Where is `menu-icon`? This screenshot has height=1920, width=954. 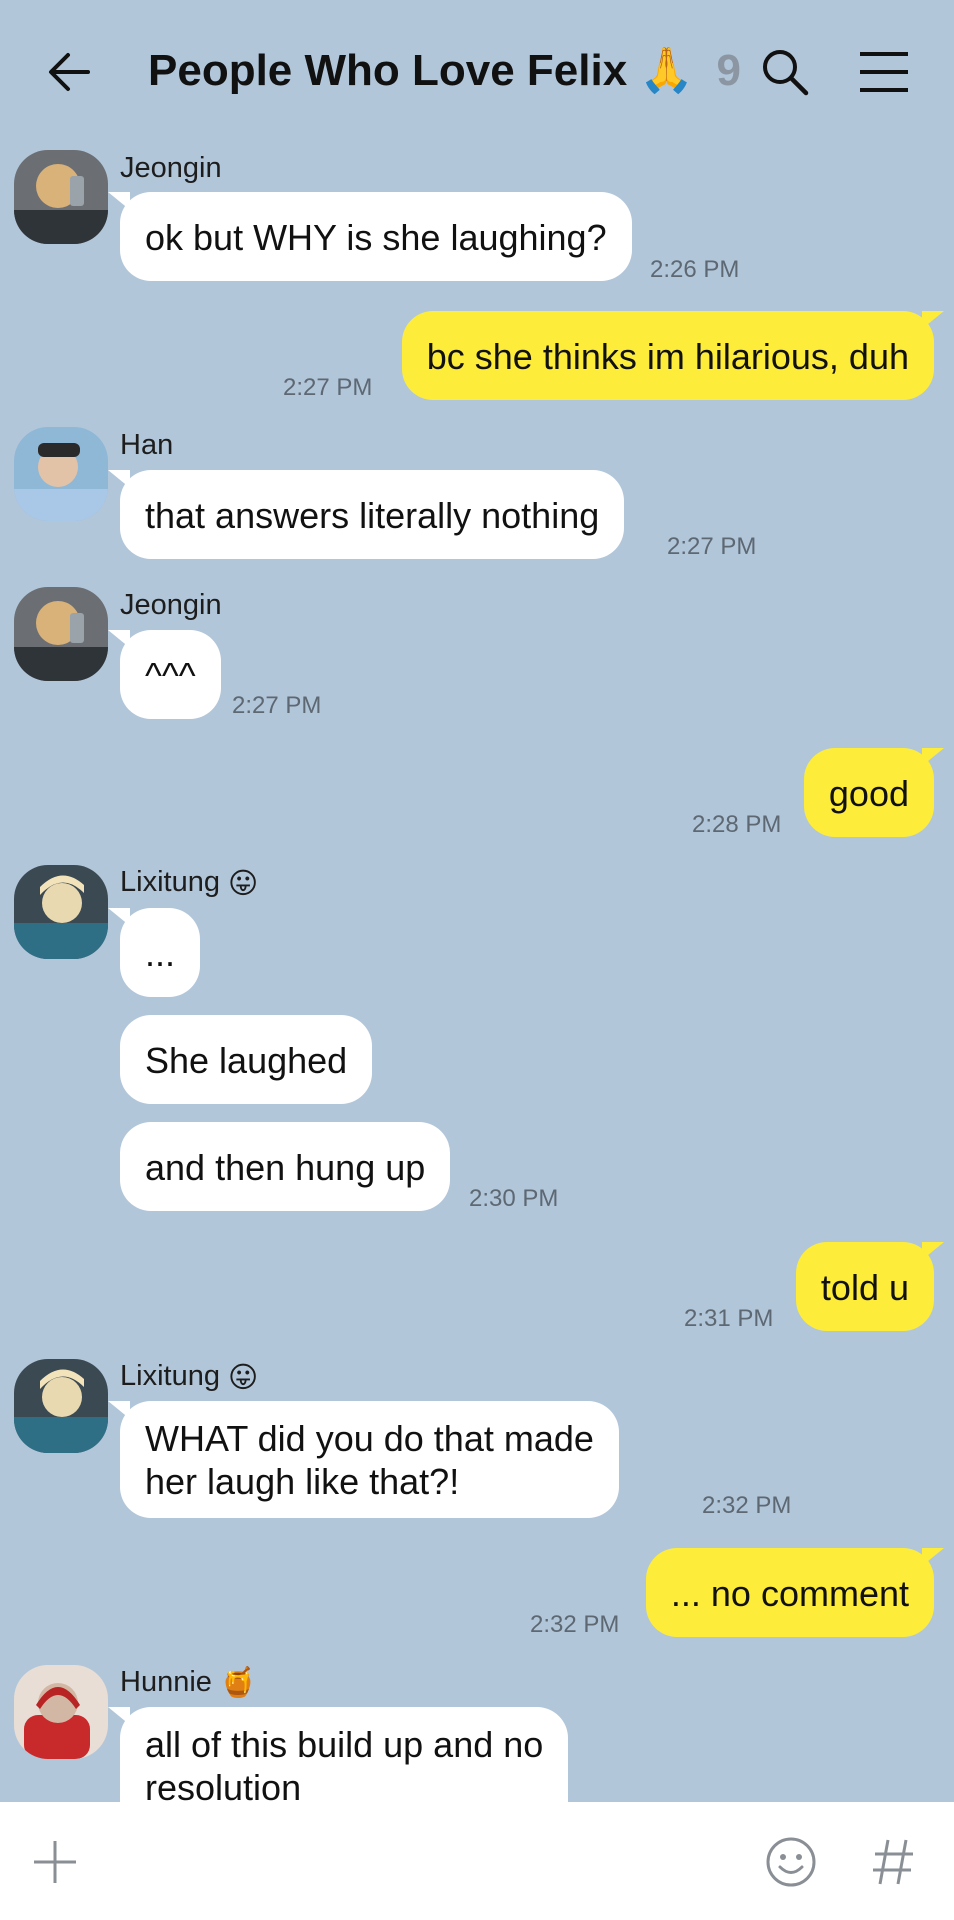
menu-icon is located at coordinates (884, 72).